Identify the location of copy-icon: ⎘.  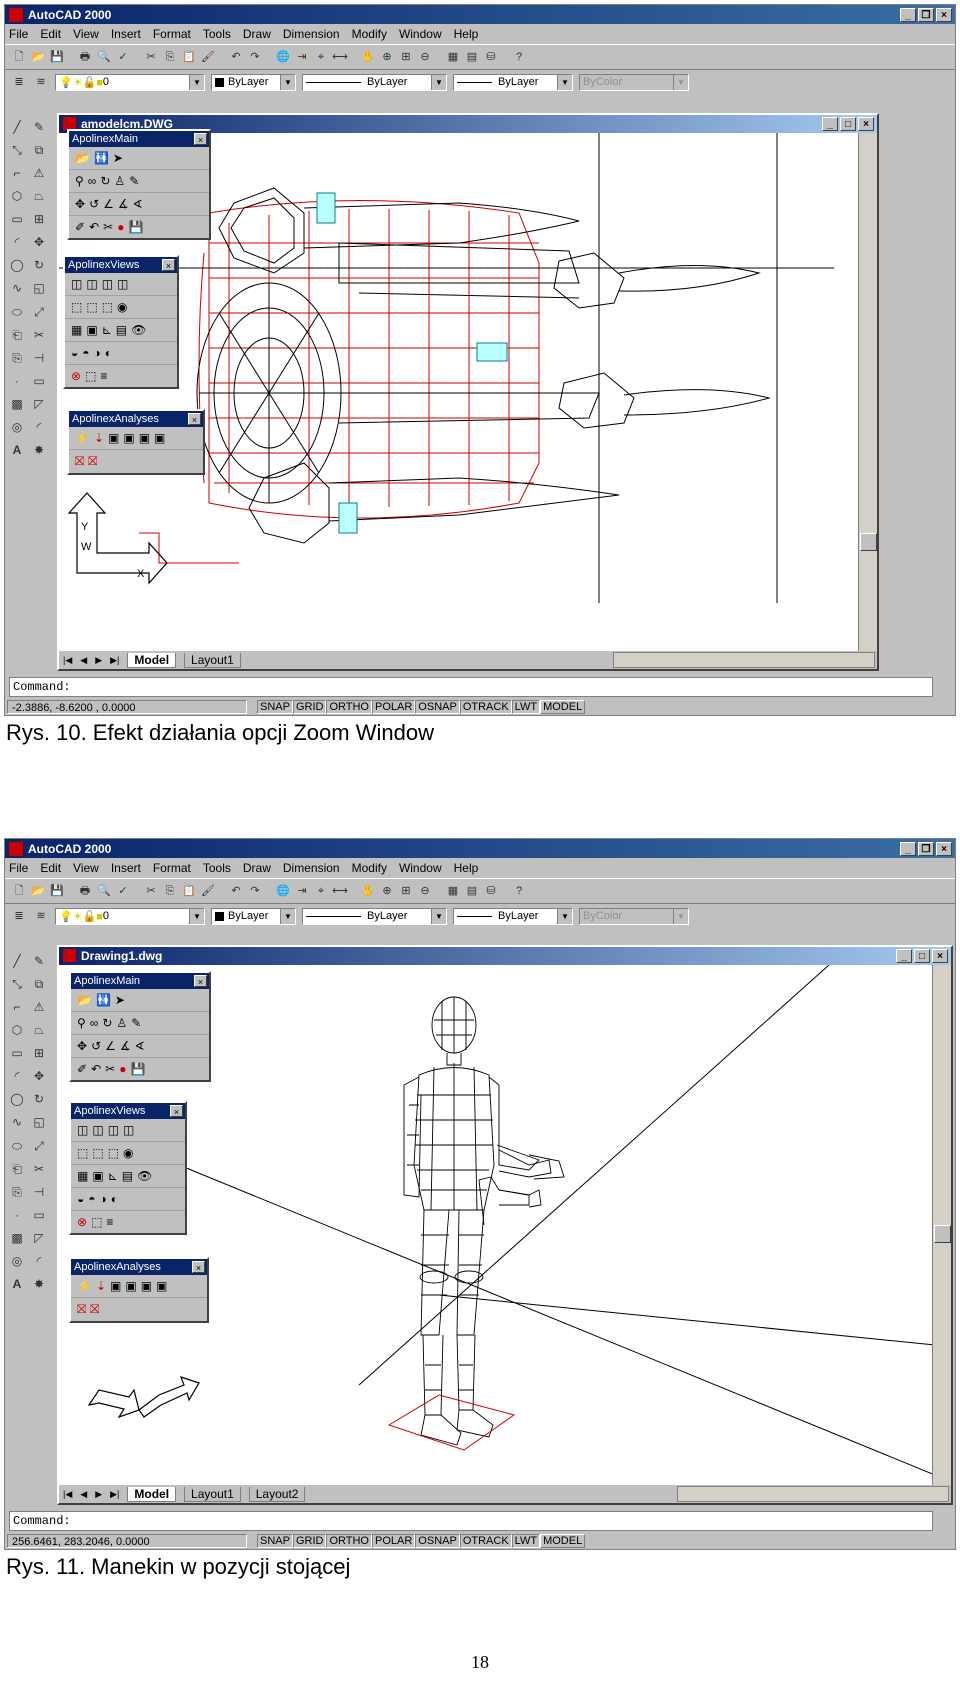
(170, 57).